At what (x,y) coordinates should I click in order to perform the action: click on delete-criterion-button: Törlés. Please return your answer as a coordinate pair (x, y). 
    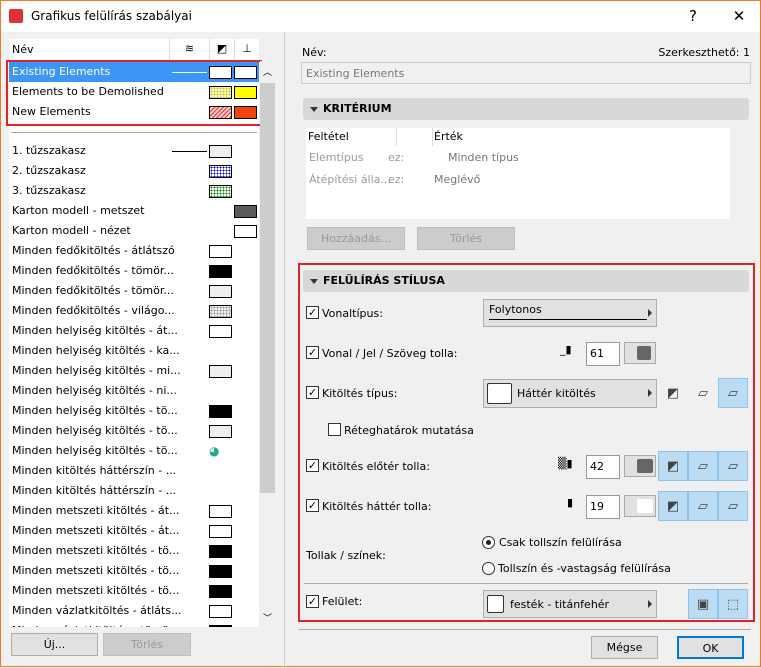
    Looking at the image, I should click on (466, 238).